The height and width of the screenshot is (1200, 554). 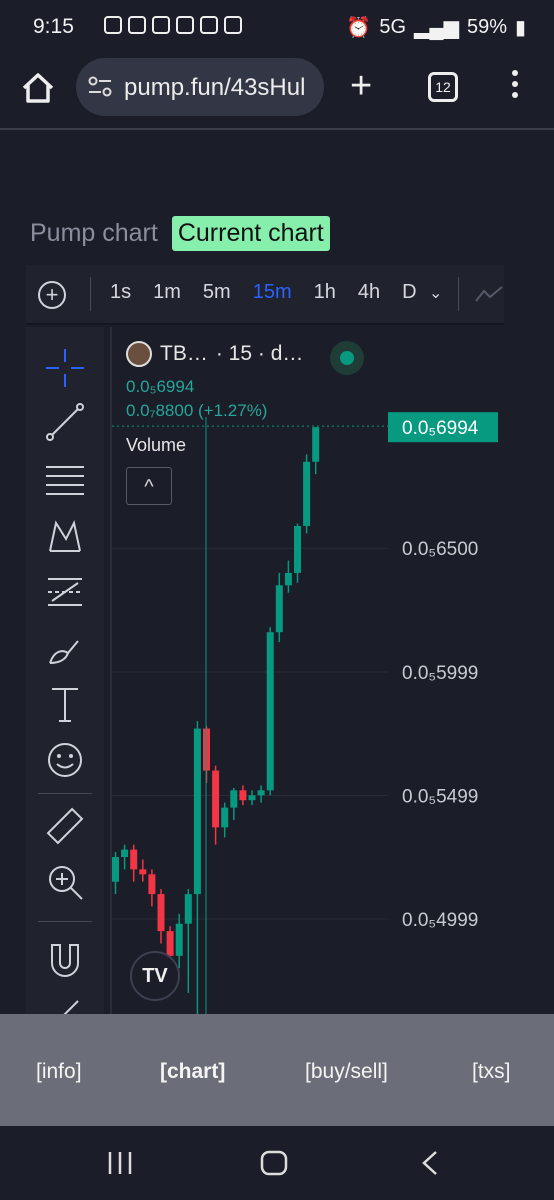 I want to click on emoji-icon, so click(x=65, y=760).